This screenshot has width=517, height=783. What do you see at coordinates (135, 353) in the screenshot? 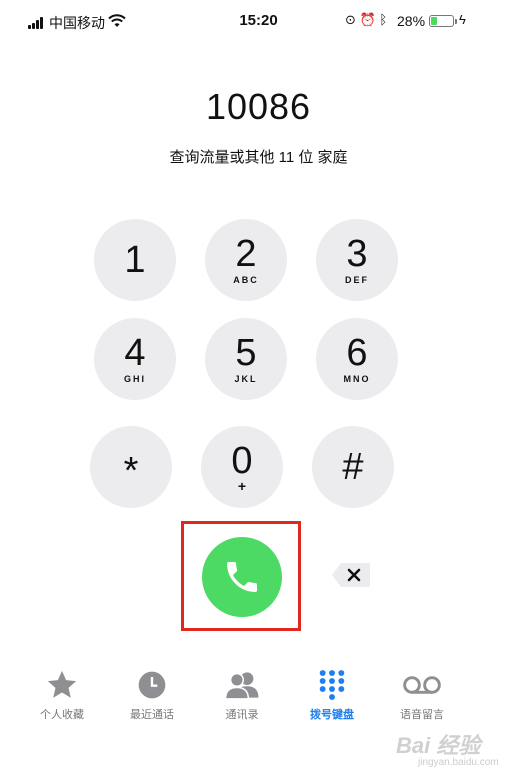
I see `key-digit: 4` at bounding box center [135, 353].